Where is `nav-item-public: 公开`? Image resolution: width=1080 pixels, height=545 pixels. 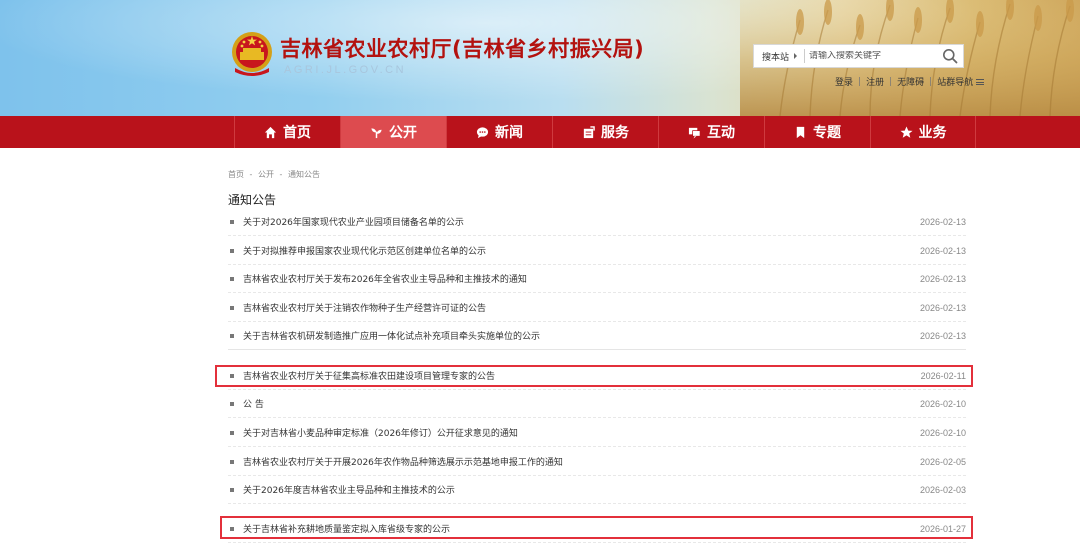 nav-item-public: 公开 is located at coordinates (393, 132).